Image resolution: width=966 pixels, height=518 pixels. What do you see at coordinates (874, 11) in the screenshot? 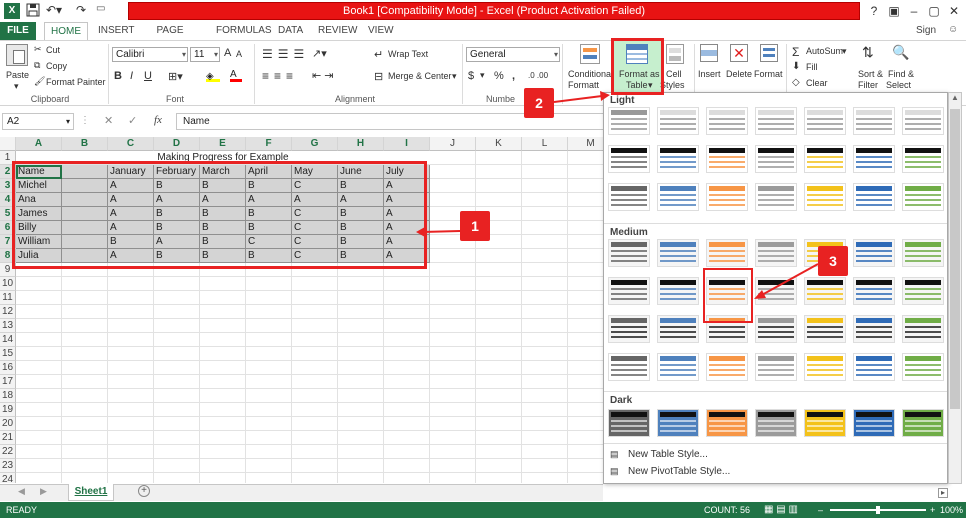
I see `help-button: ?` at bounding box center [874, 11].